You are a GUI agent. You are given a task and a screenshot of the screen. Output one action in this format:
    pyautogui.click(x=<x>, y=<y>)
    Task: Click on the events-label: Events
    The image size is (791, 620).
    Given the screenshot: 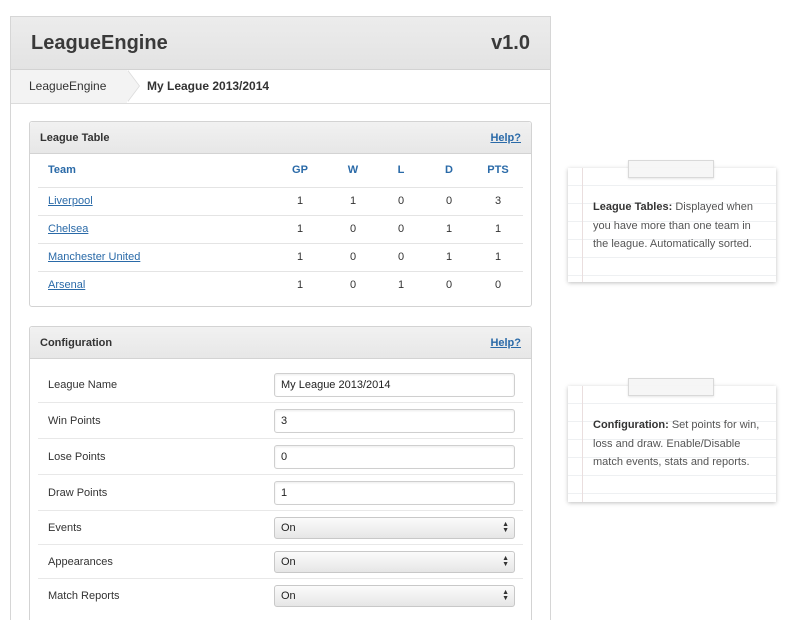 What is the action you would take?
    pyautogui.click(x=65, y=527)
    